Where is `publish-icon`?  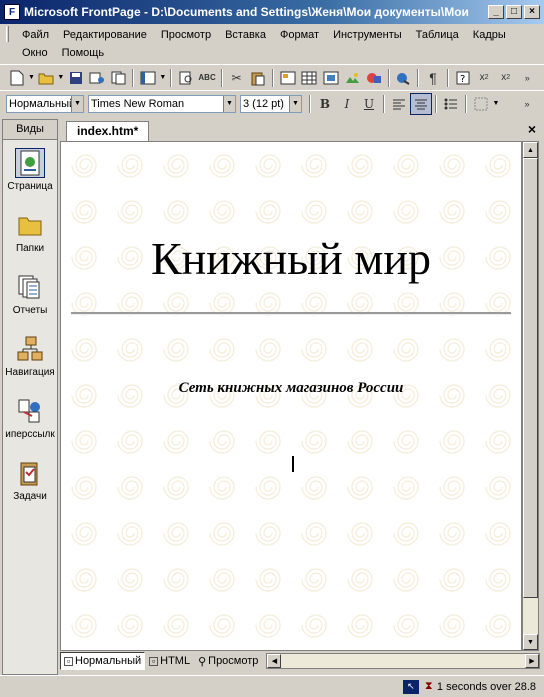 publish-icon is located at coordinates (97, 78).